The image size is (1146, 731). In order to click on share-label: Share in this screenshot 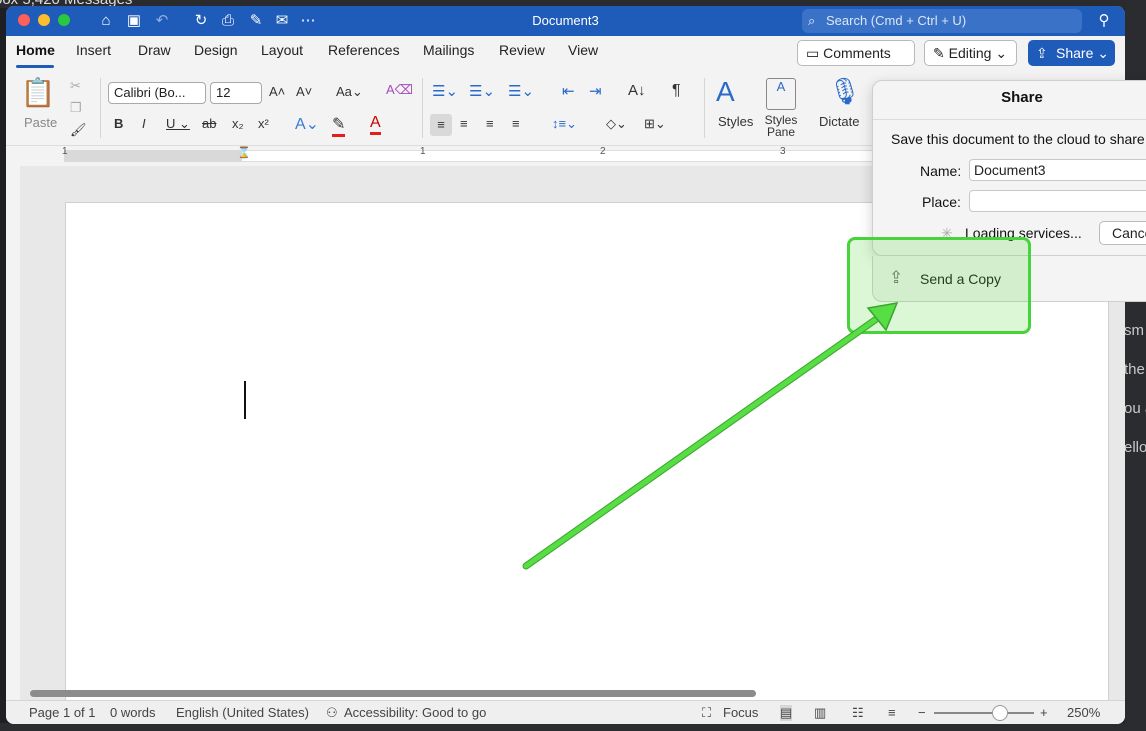, I will do `click(1075, 53)`.